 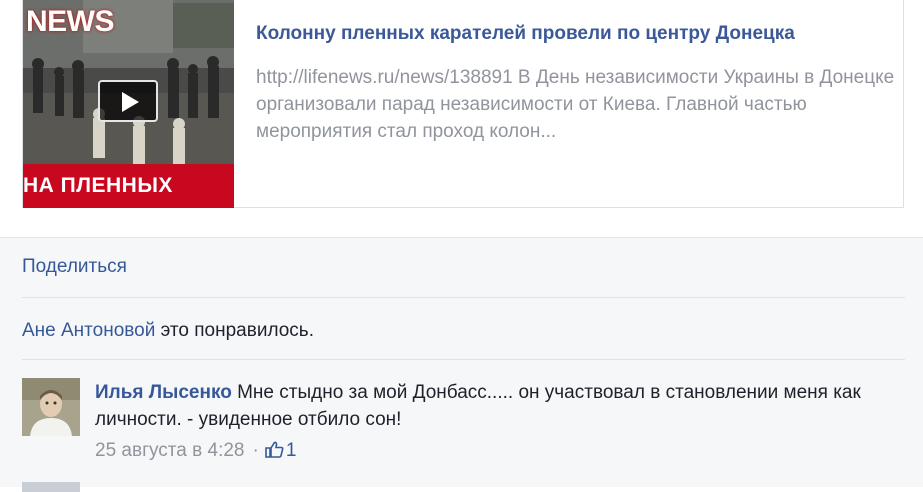 I want to click on avatar-image, so click(x=51, y=407).